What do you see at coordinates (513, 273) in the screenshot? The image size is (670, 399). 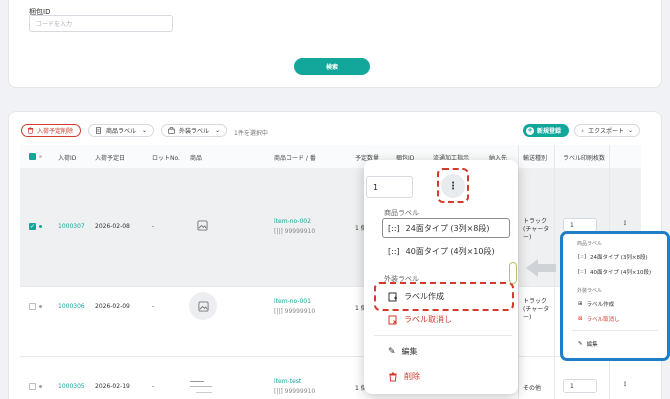 I see `edge-badge` at bounding box center [513, 273].